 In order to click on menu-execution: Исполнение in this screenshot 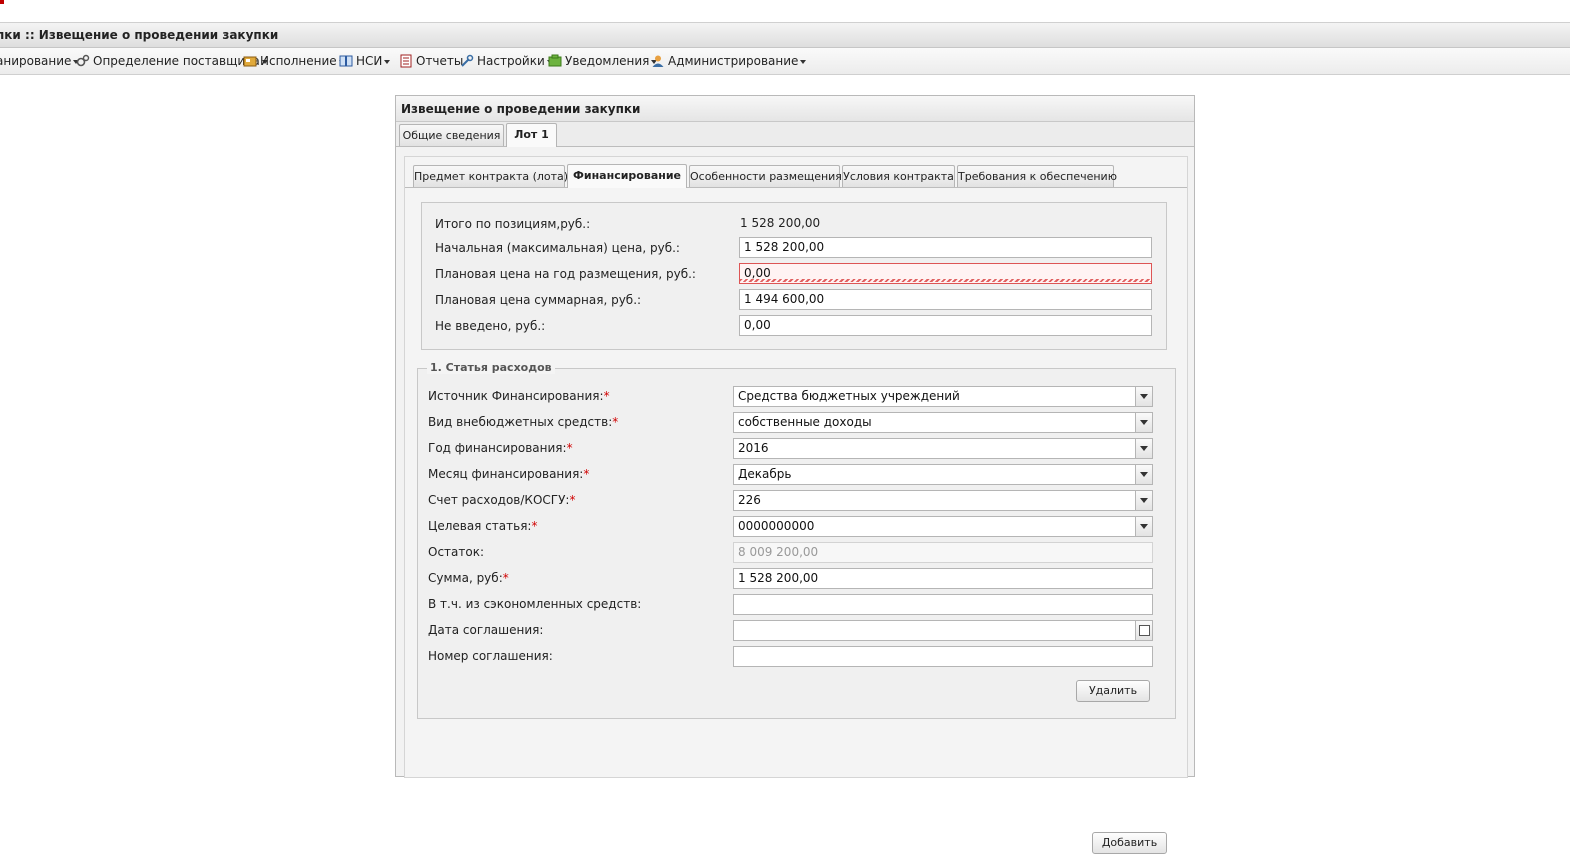, I will do `click(294, 61)`.